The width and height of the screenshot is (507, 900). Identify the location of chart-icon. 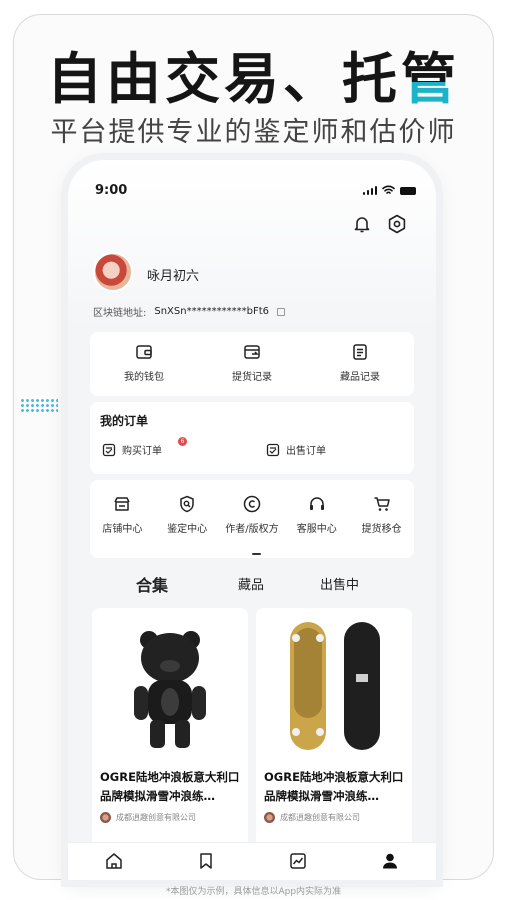
(298, 861).